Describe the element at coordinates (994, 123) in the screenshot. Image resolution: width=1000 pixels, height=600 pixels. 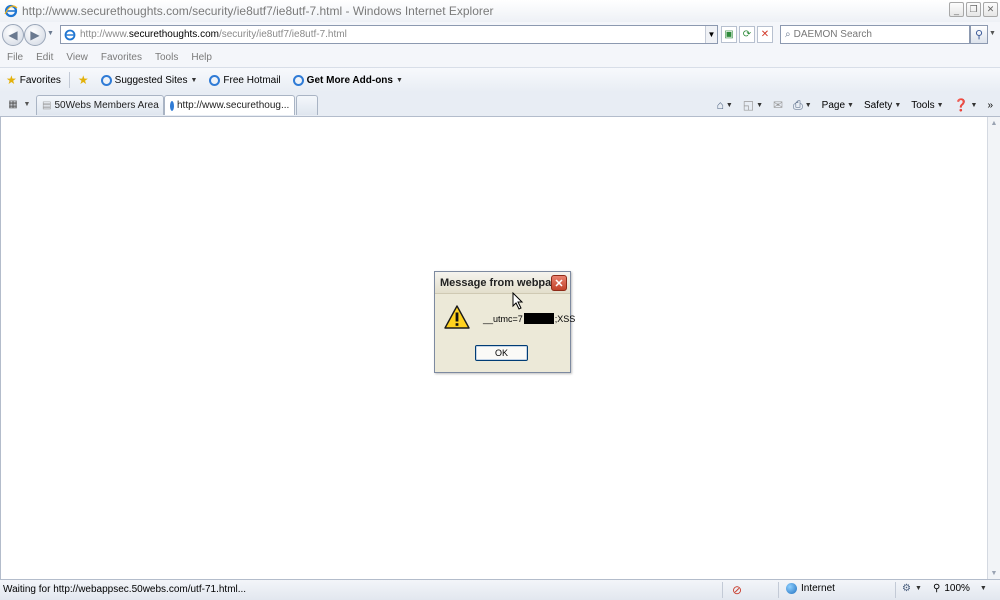
I see `scroll-up-arrow: ▲` at that location.